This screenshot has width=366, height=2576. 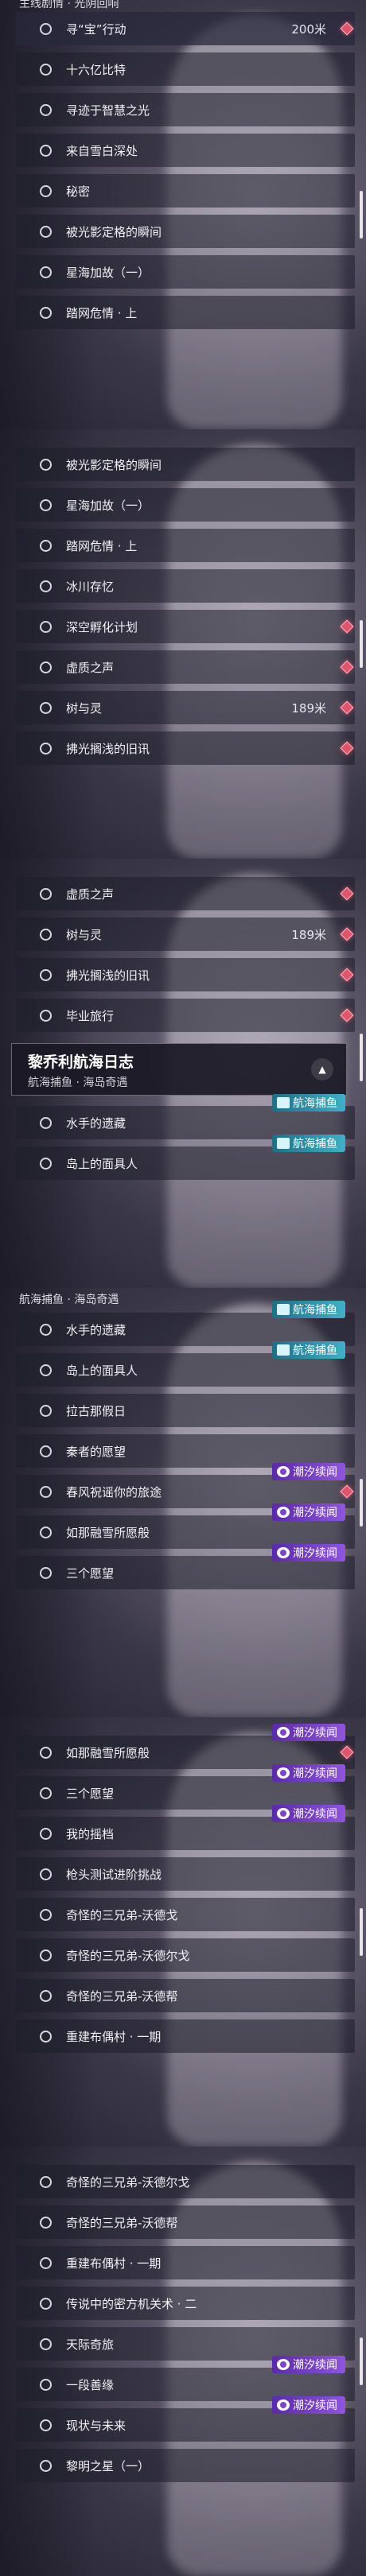 What do you see at coordinates (308, 1143) in the screenshot?
I see `quest-category-tag: 航海捕鱼` at bounding box center [308, 1143].